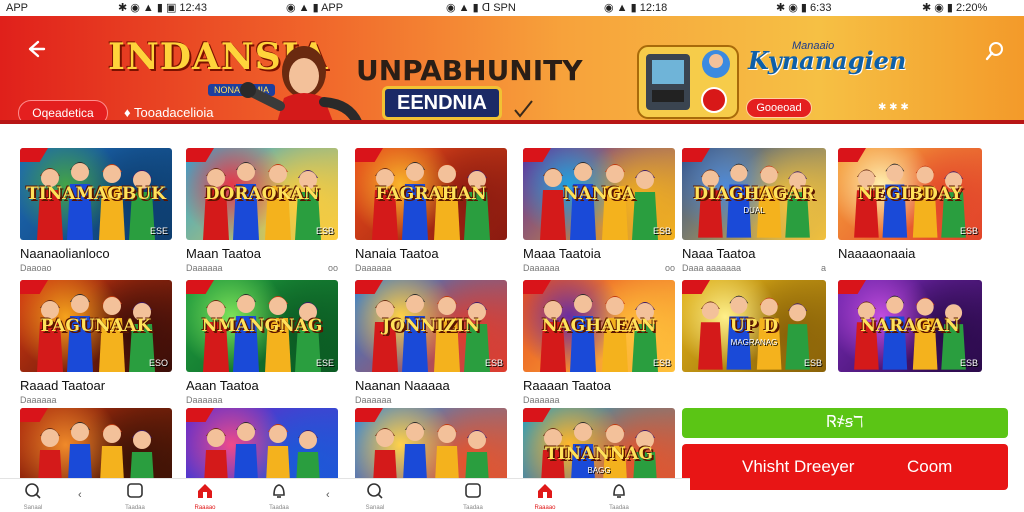 This screenshot has height=512, width=1024. What do you see at coordinates (481, 8) in the screenshot?
I see `status-icons: ◉ ▲ ▮ ᗡ SPN` at bounding box center [481, 8].